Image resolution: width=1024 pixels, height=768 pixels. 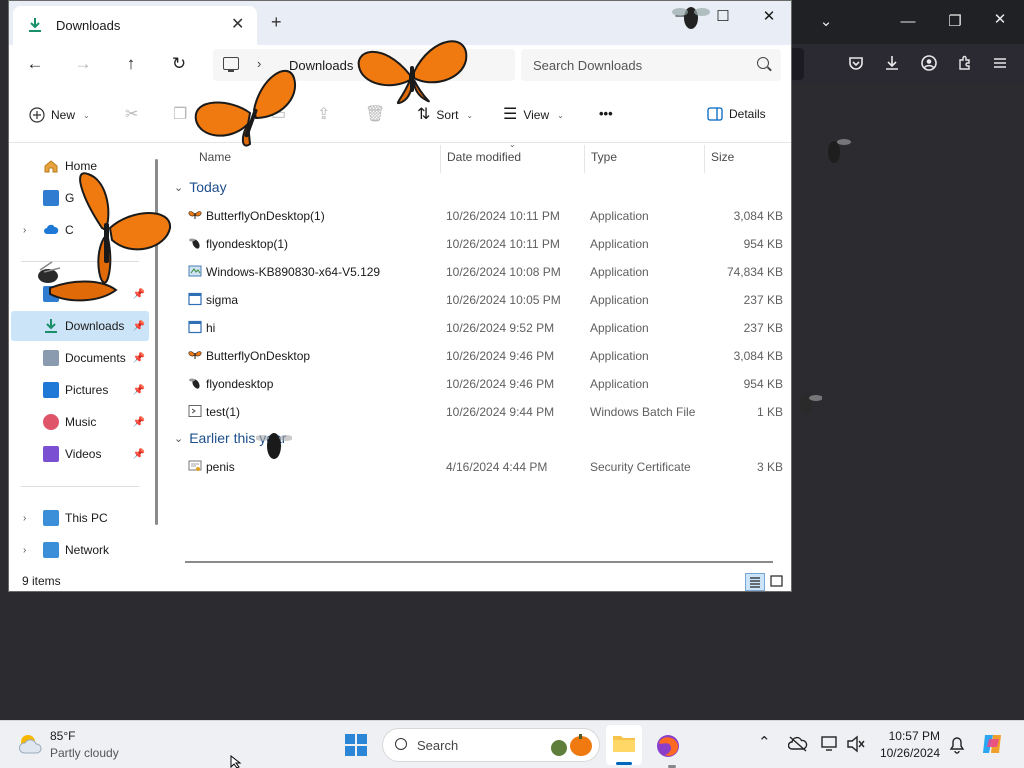 What do you see at coordinates (500, 412) in the screenshot?
I see `file-date-modified: 10/26/2024 9:44 PM` at bounding box center [500, 412].